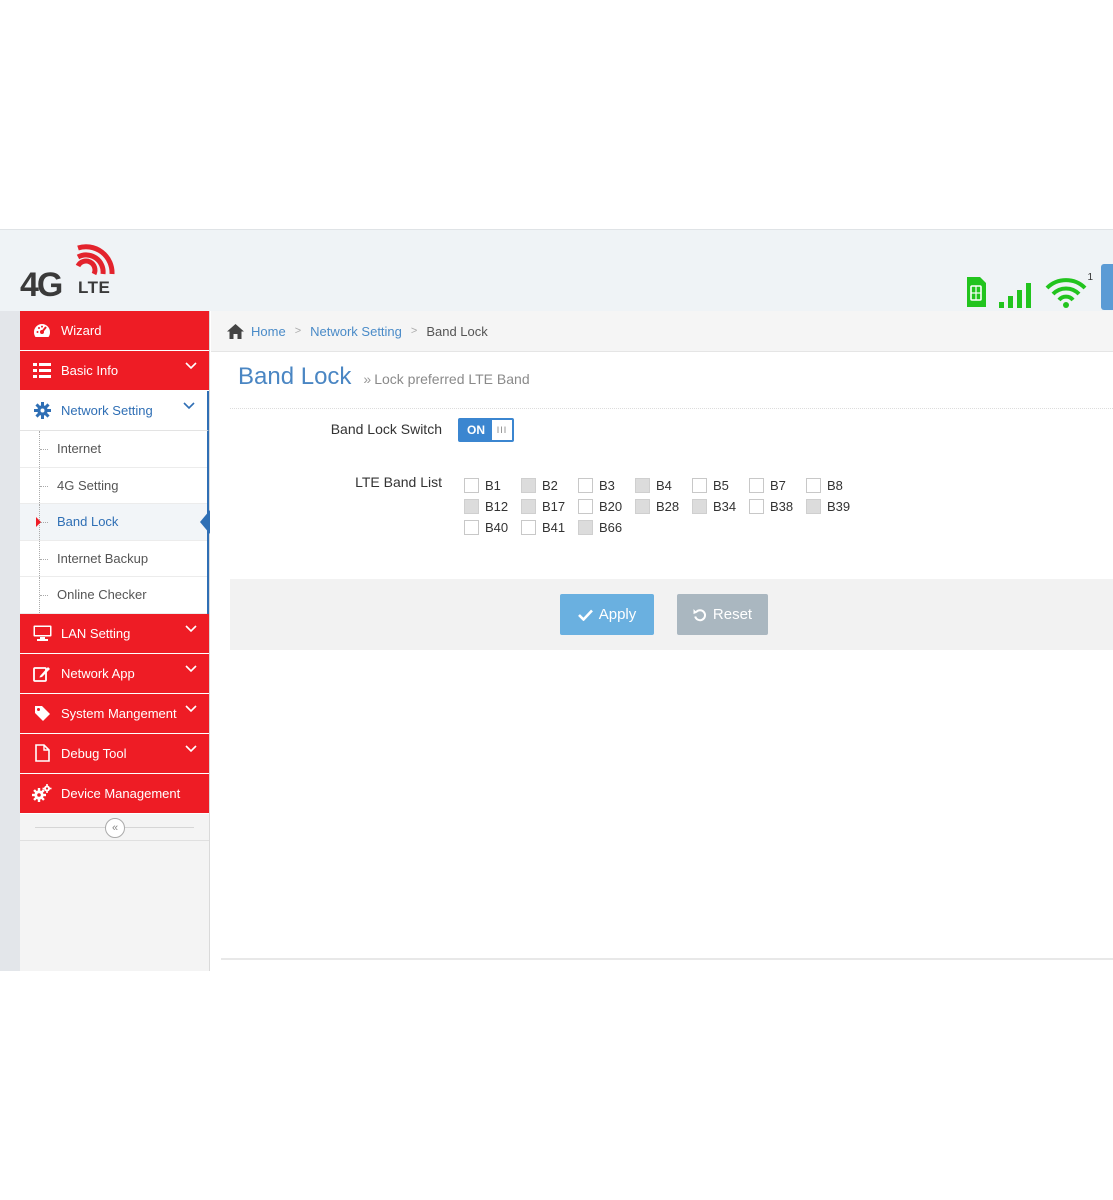  Describe the element at coordinates (720, 485) in the screenshot. I see `band-checkbox-b5: B5` at that location.